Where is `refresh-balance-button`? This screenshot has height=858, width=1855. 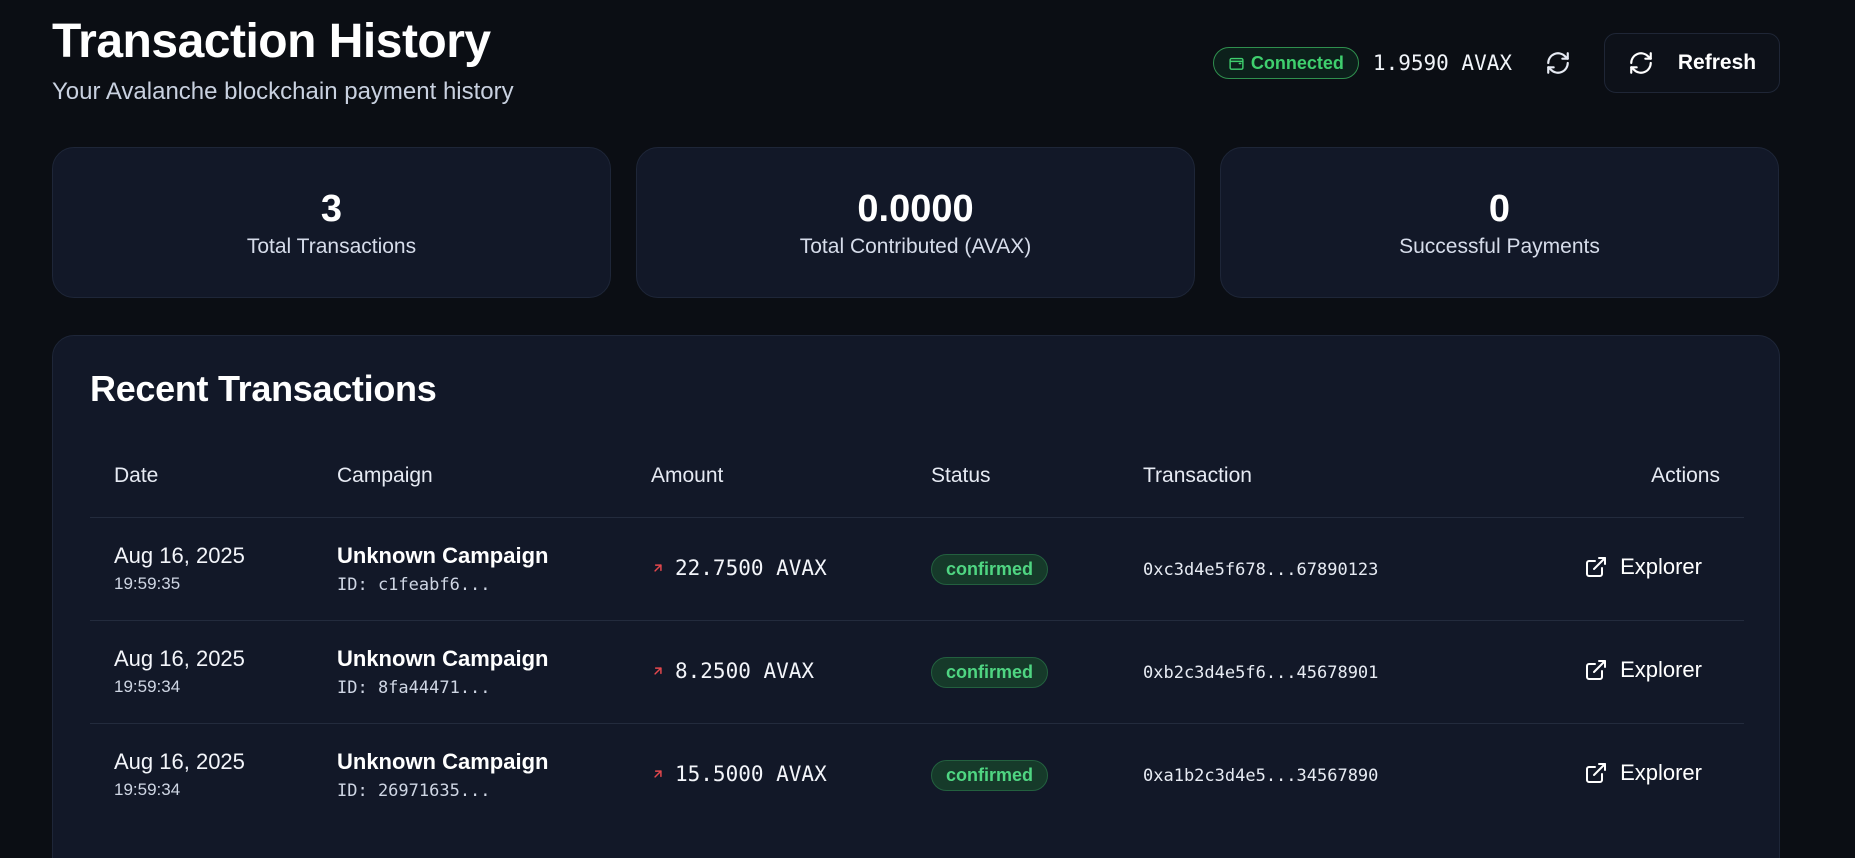
refresh-balance-button is located at coordinates (1558, 63).